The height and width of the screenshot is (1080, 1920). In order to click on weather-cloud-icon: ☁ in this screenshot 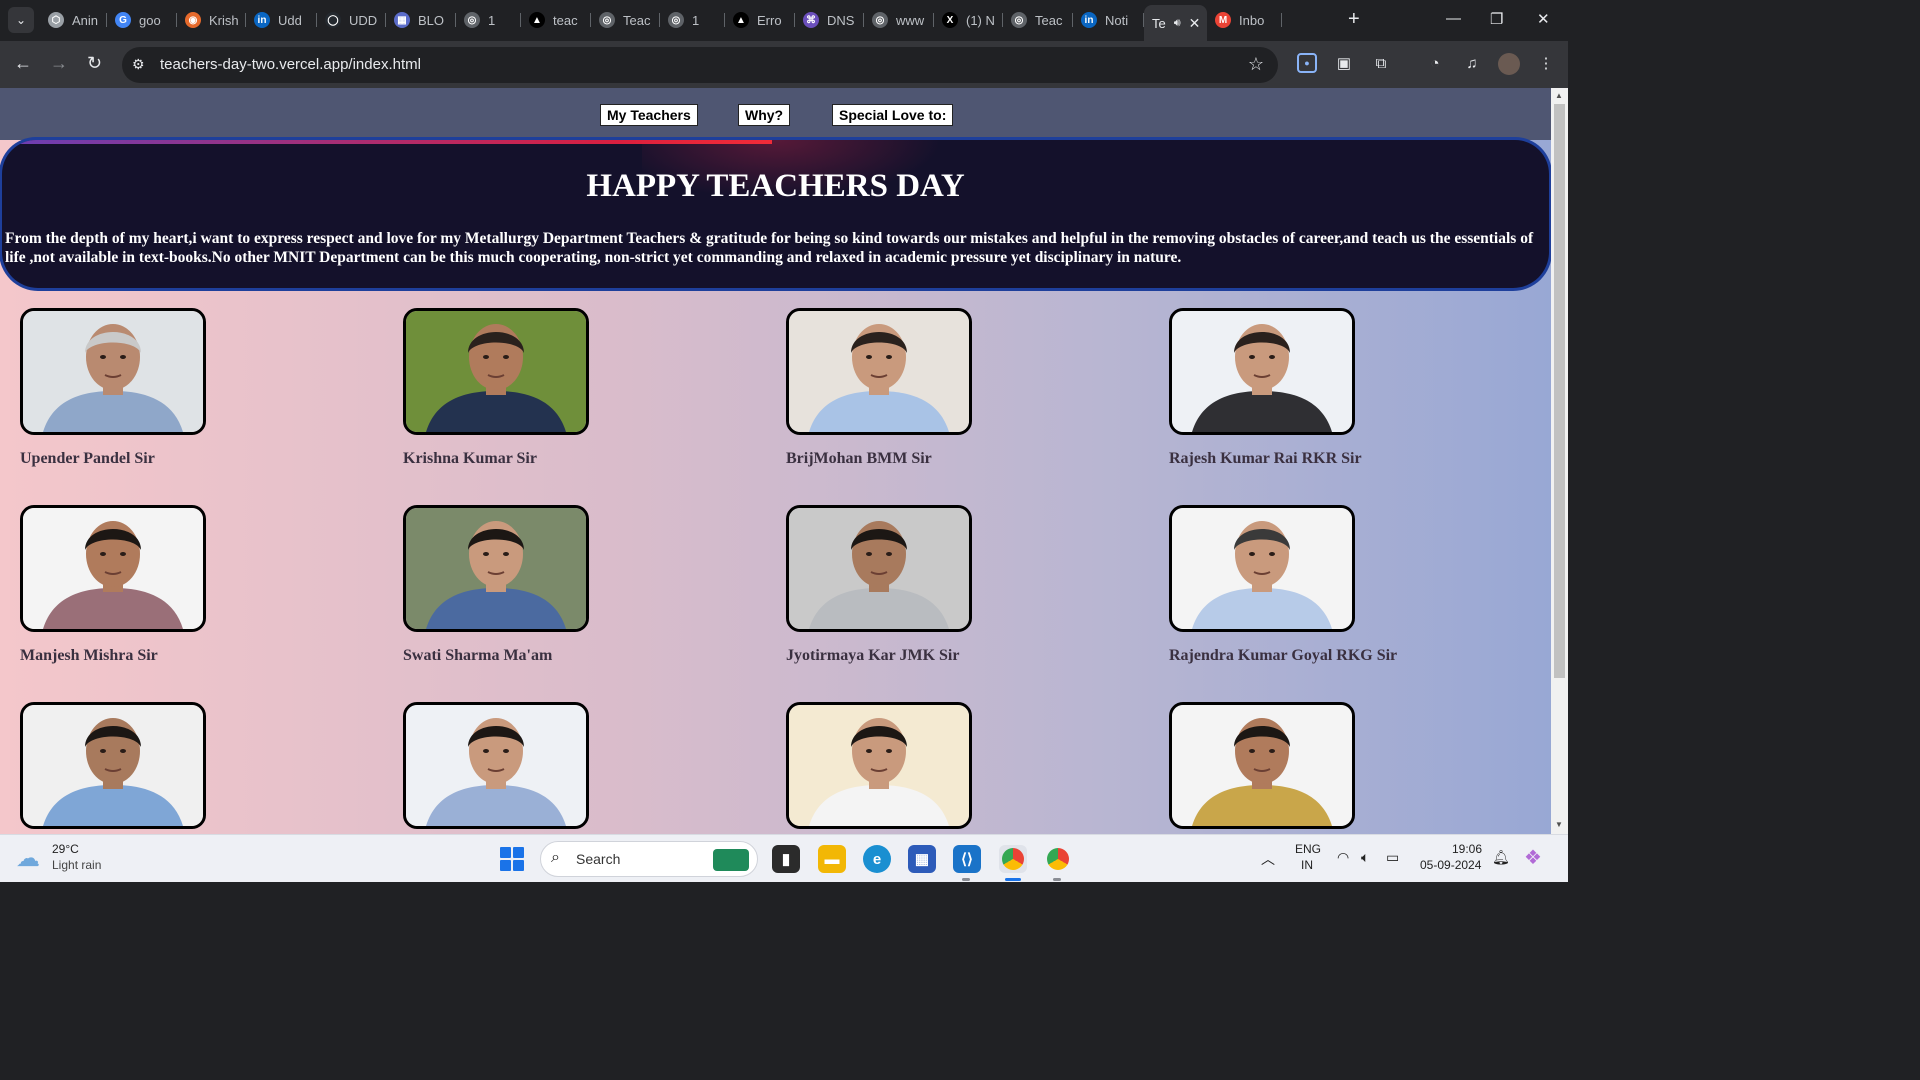, I will do `click(28, 858)`.